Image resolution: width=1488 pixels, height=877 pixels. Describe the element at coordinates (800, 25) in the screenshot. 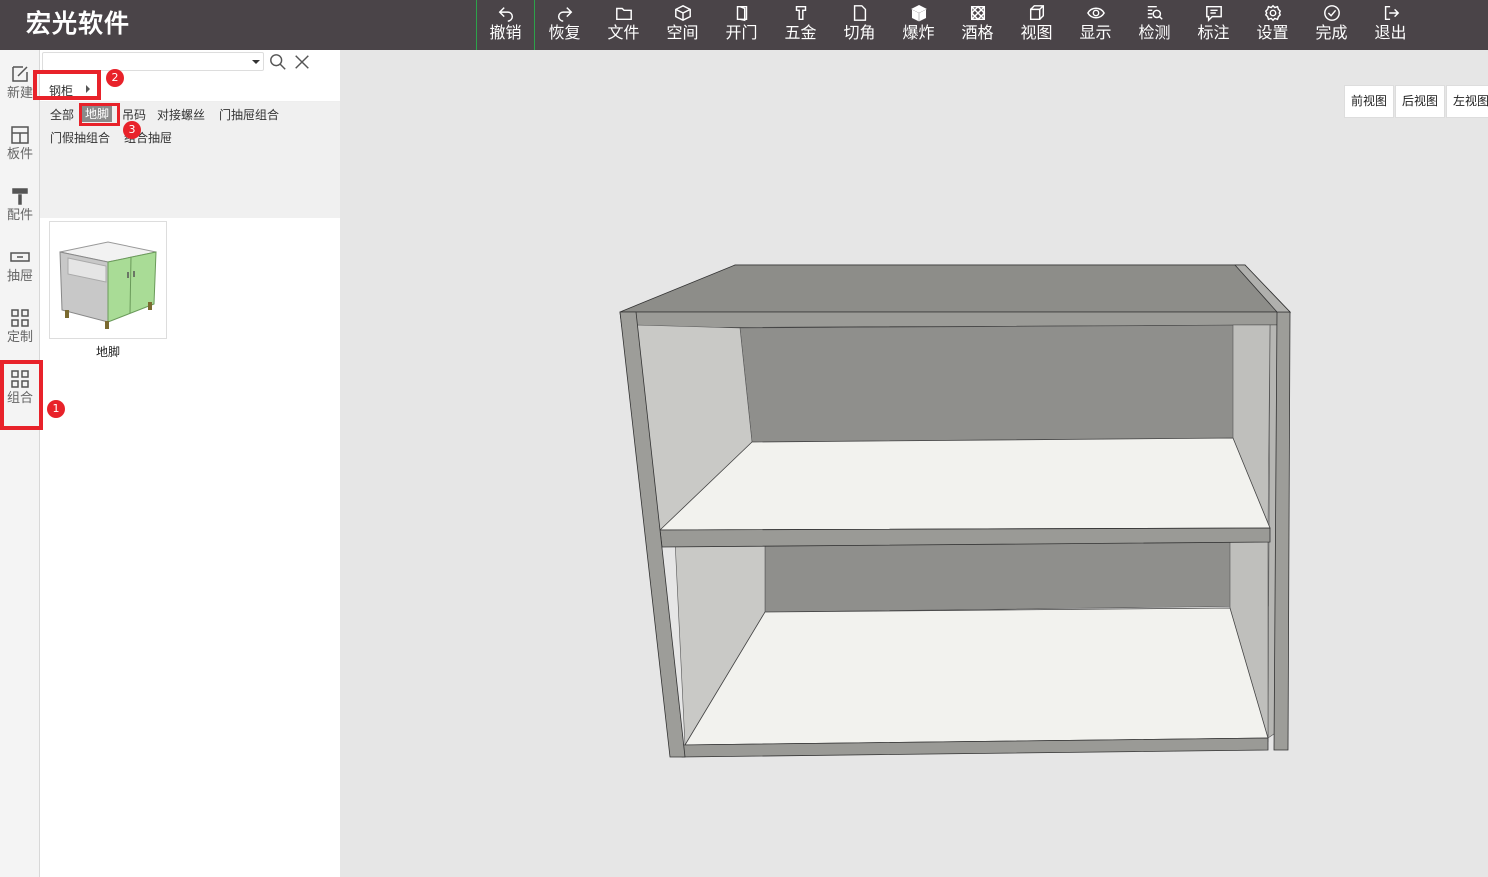

I see `hardware-button: 五金` at that location.